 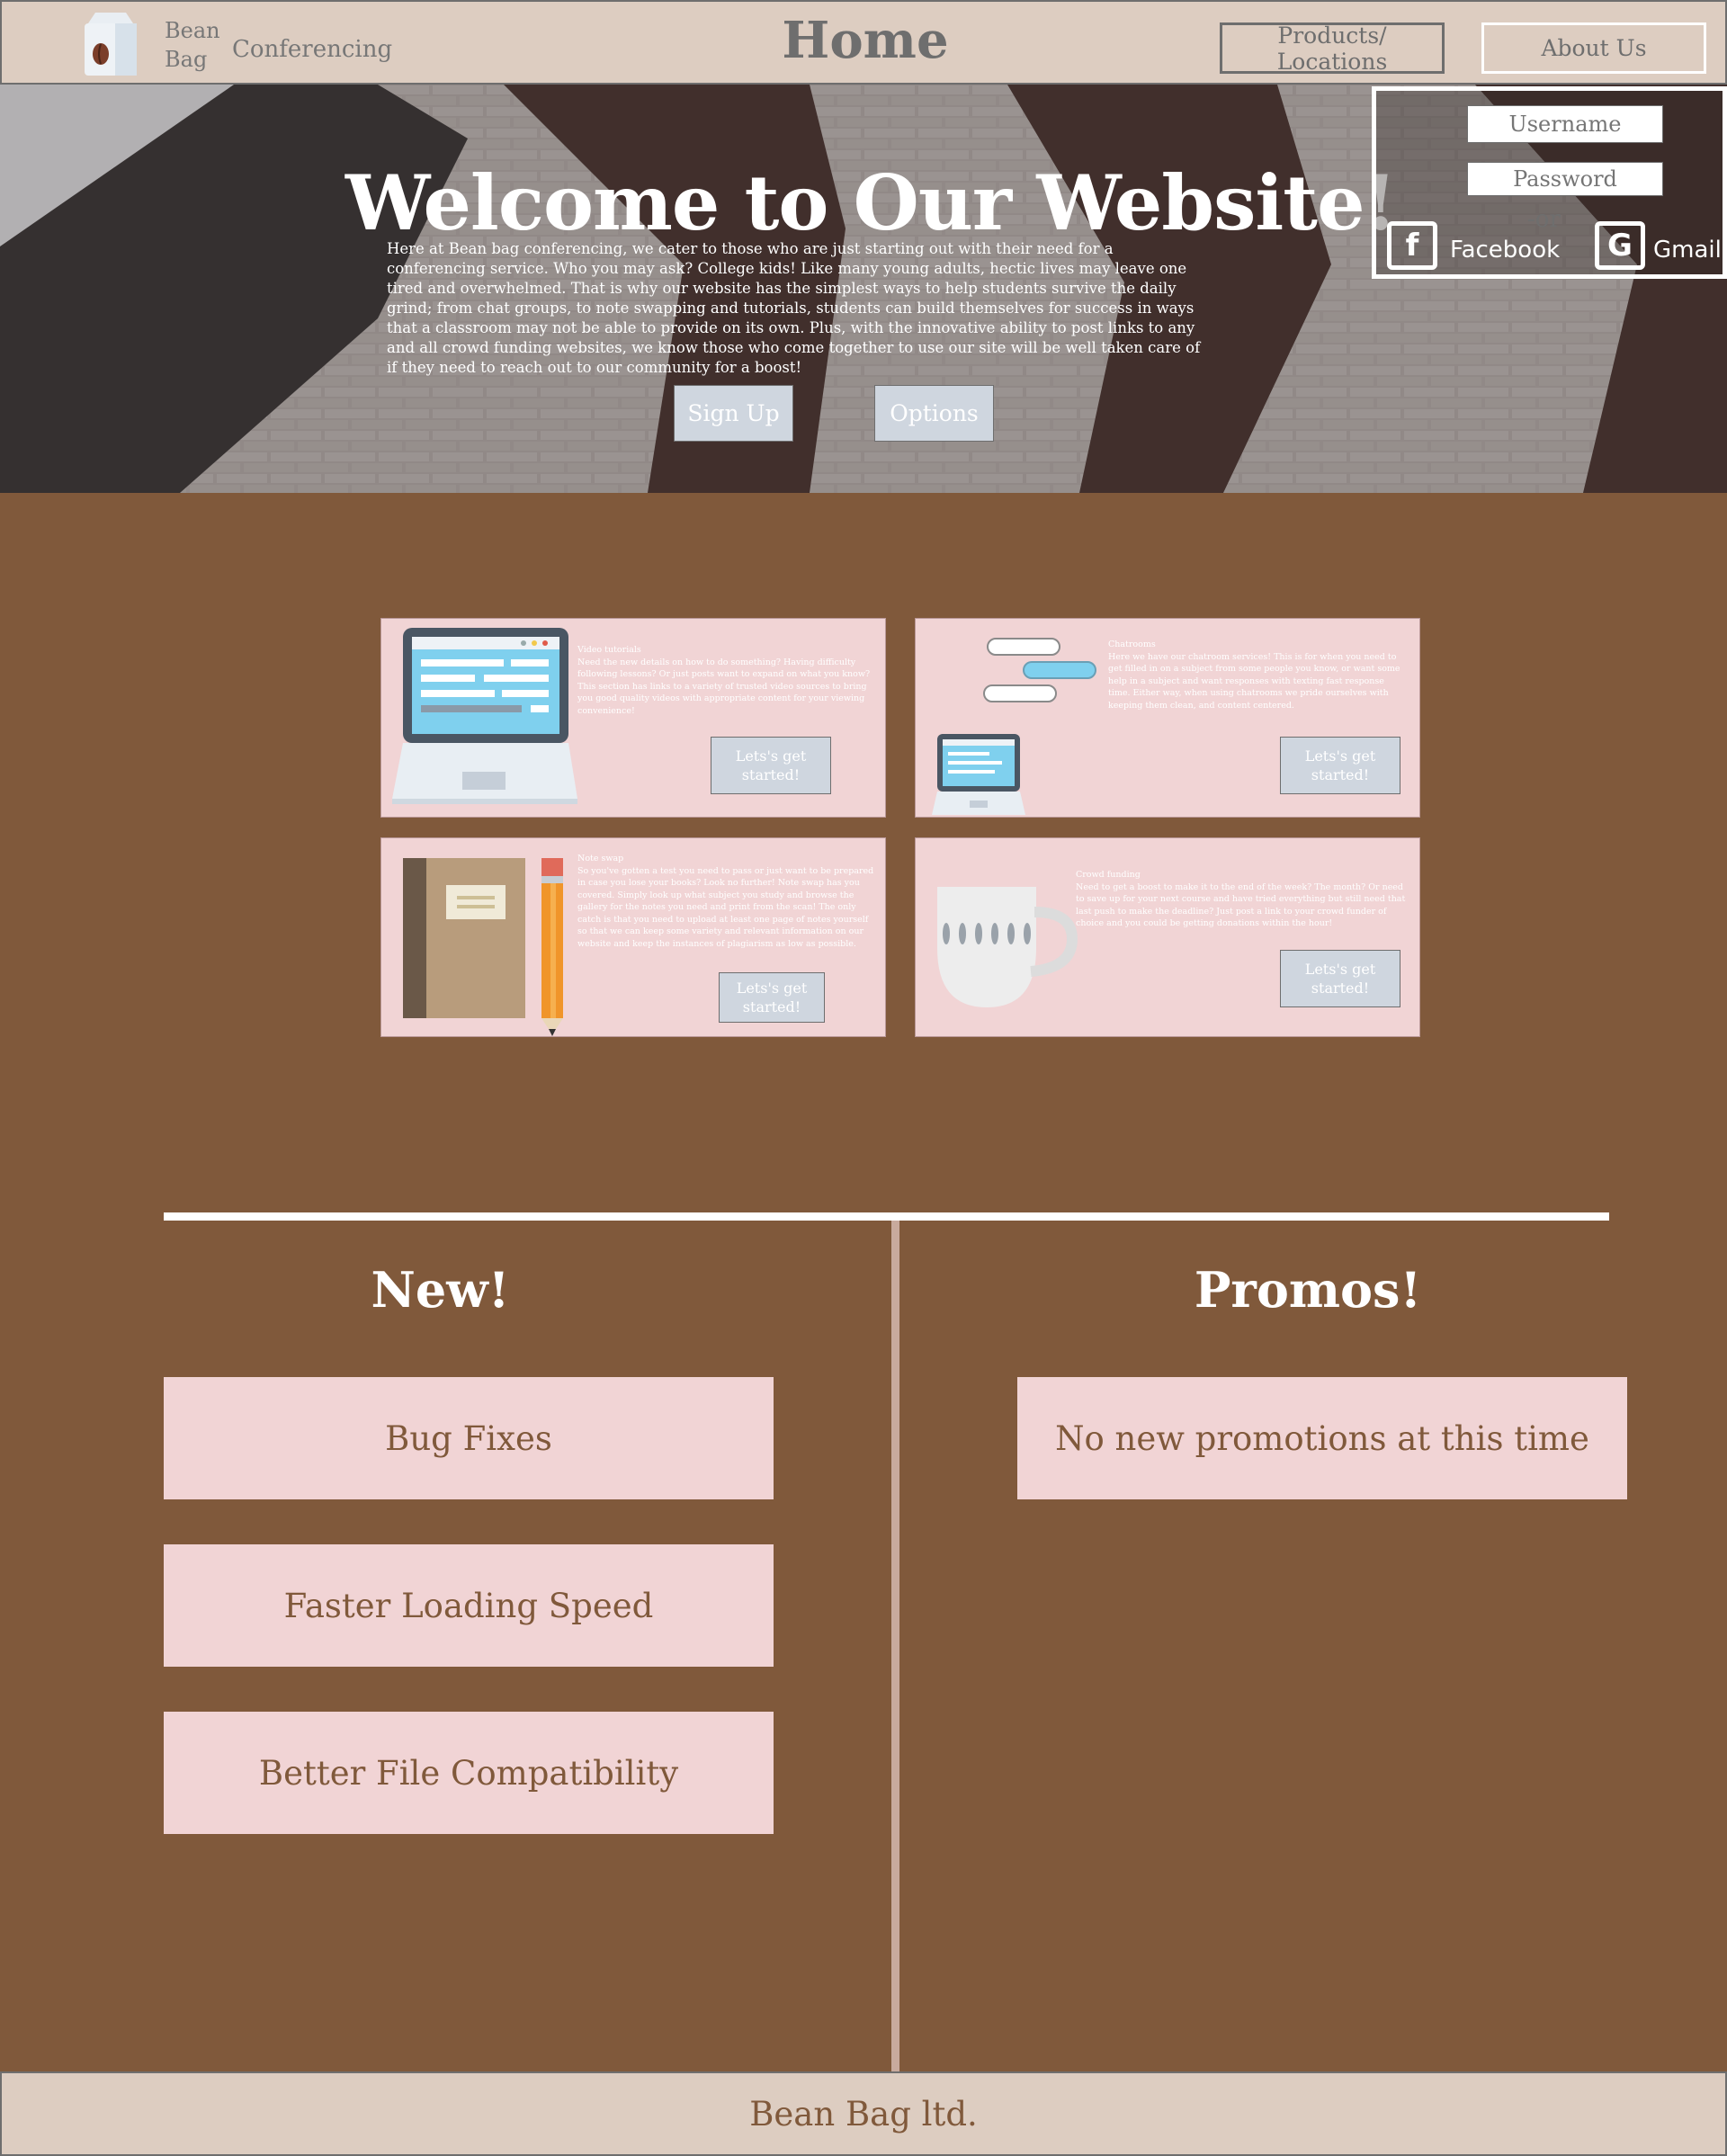 What do you see at coordinates (1544, 220) in the screenshot?
I see `or-separator: -or` at bounding box center [1544, 220].